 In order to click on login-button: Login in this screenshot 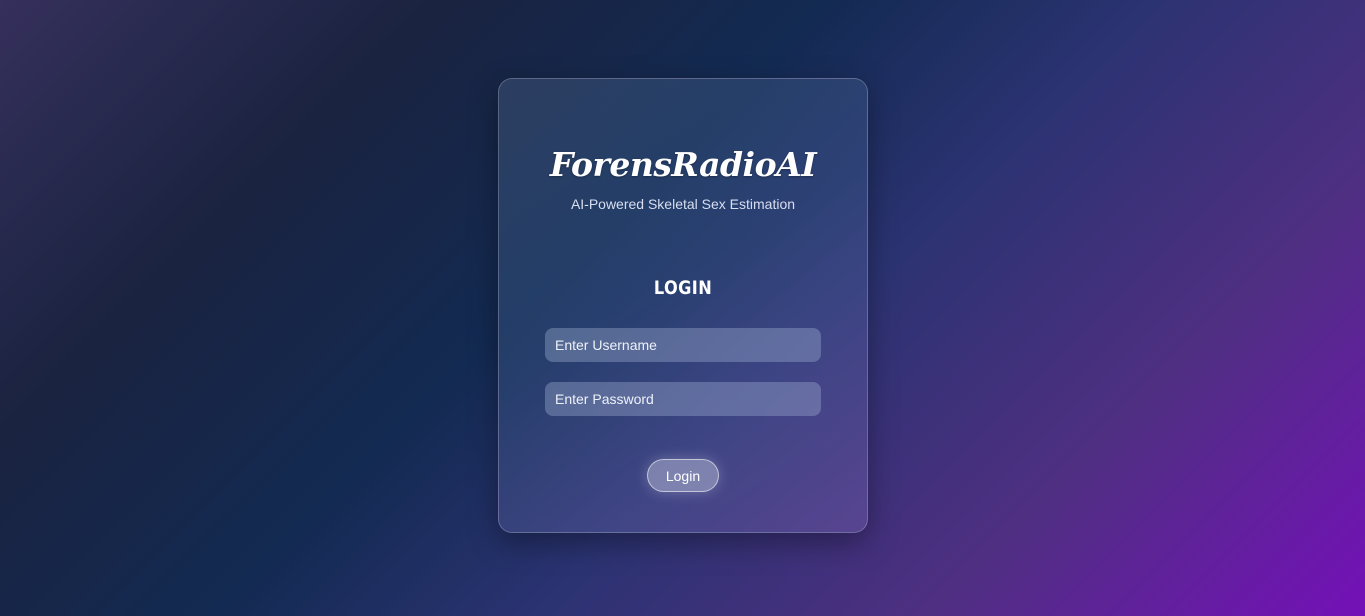, I will do `click(683, 475)`.